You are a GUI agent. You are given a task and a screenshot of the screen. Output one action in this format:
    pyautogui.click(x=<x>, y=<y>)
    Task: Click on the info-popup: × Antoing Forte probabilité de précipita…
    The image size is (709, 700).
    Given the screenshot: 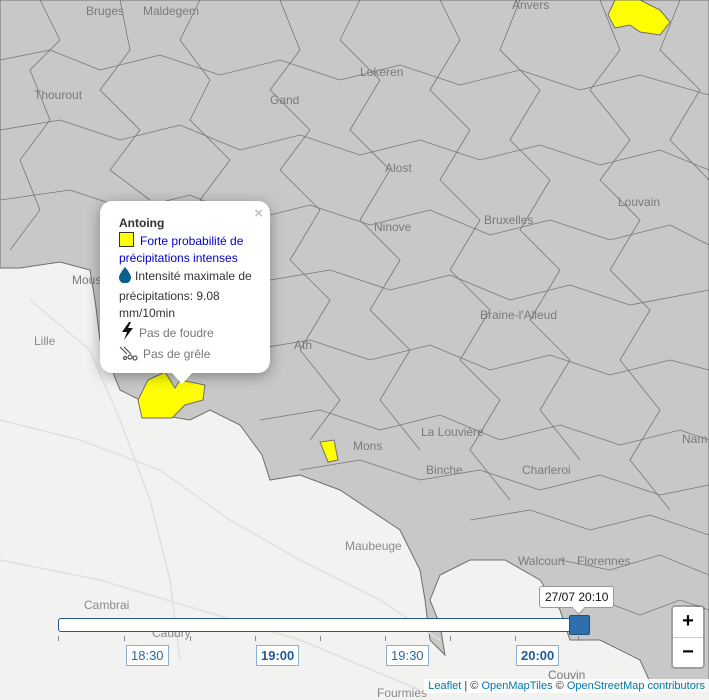 What is the action you would take?
    pyautogui.click(x=185, y=292)
    